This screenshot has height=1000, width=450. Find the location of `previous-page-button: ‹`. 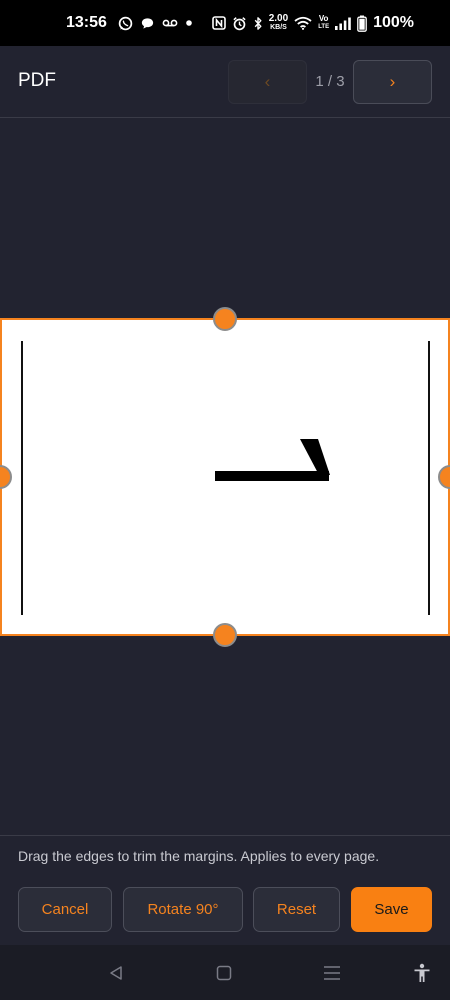

previous-page-button: ‹ is located at coordinates (267, 82).